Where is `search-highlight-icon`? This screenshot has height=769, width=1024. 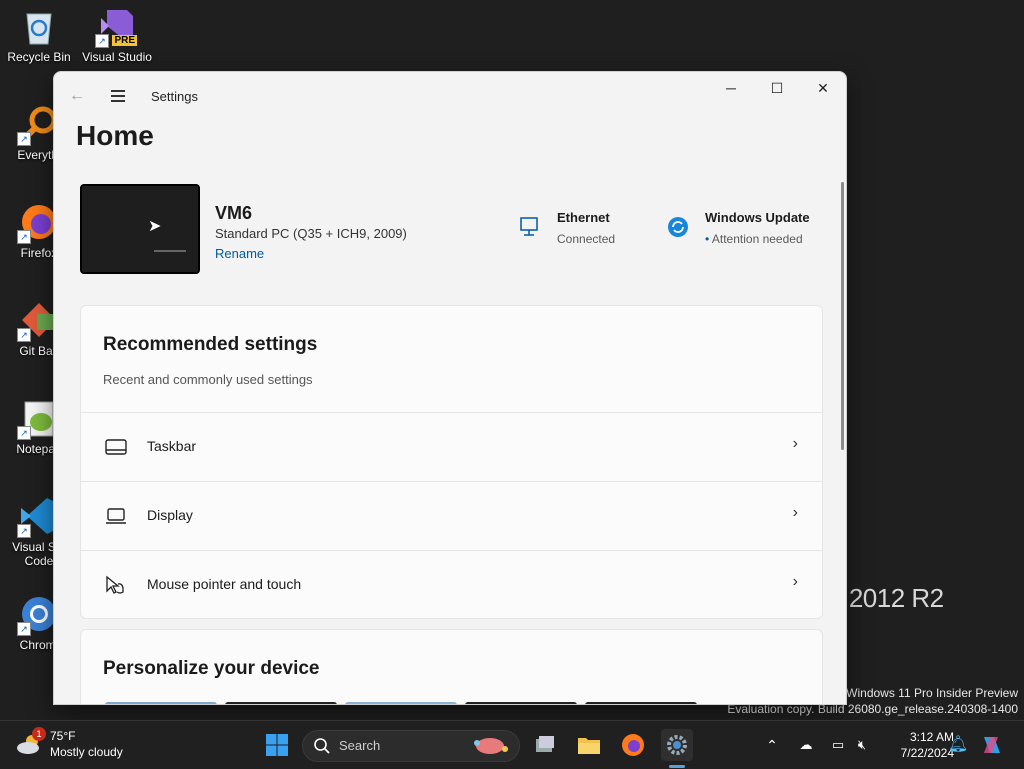 search-highlight-icon is located at coordinates (491, 746).